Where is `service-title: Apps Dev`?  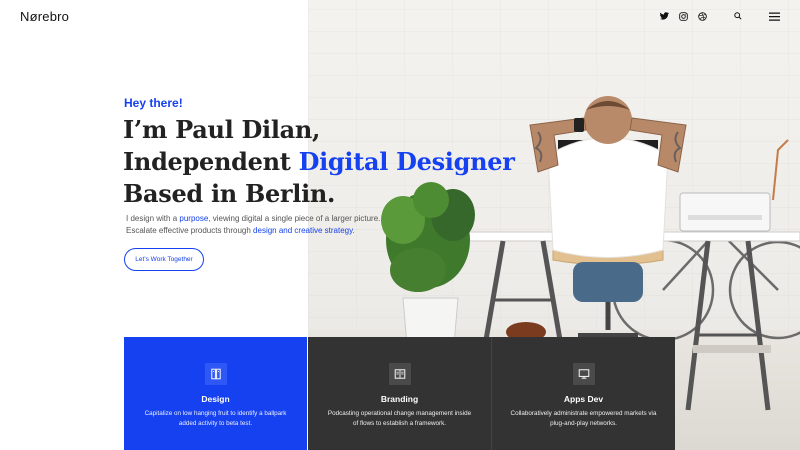 service-title: Apps Dev is located at coordinates (583, 399).